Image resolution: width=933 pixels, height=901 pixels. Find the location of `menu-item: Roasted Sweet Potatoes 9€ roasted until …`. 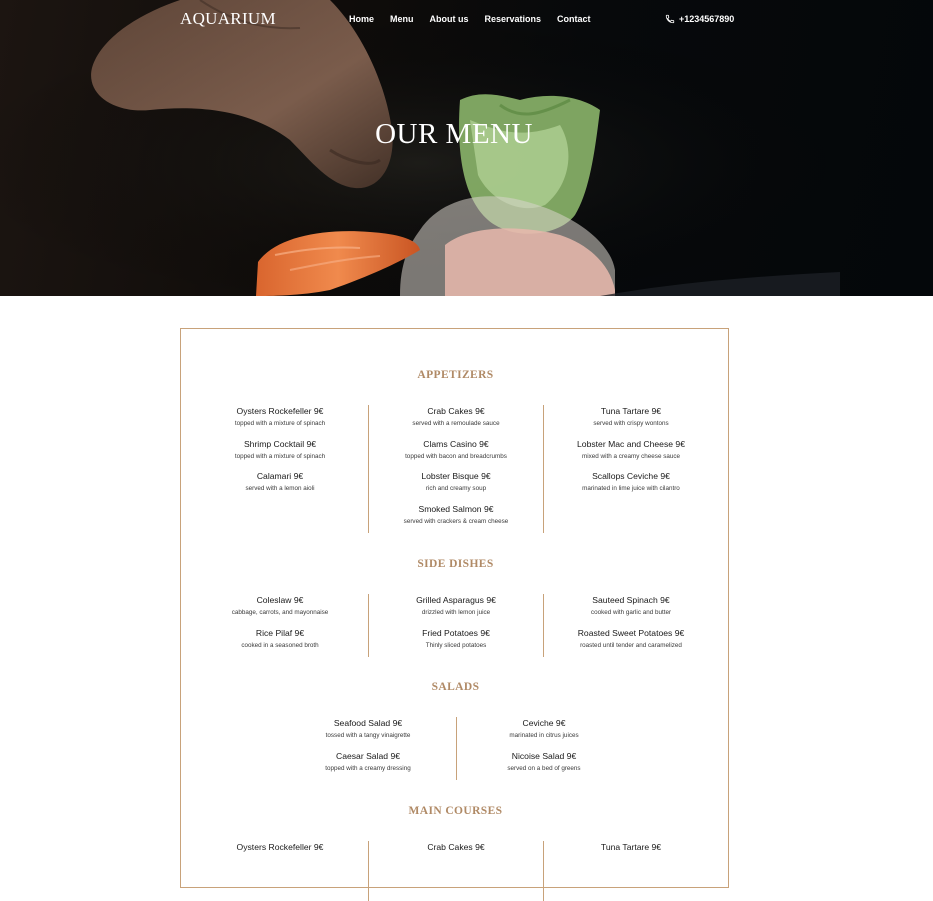

menu-item: Roasted Sweet Potatoes 9€ roasted until … is located at coordinates (631, 643).